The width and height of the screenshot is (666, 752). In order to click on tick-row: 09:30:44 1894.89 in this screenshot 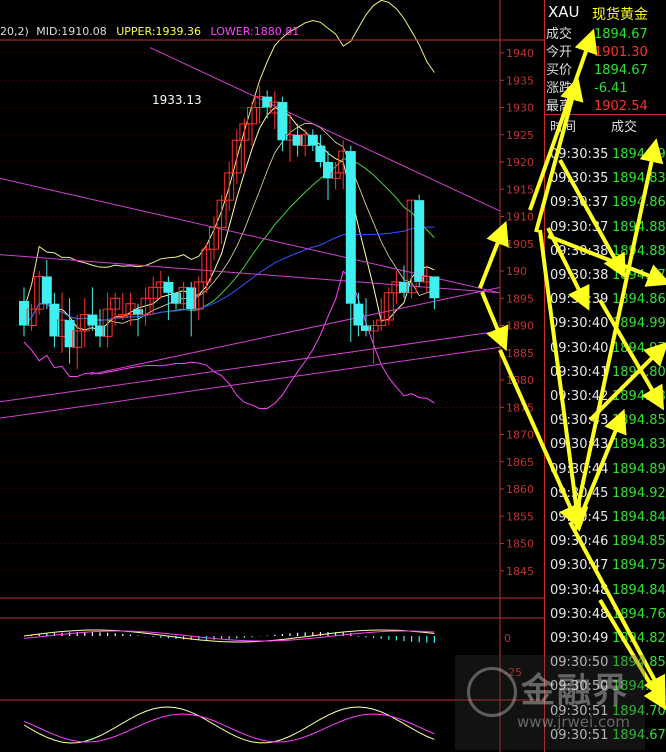, I will do `click(605, 470)`.